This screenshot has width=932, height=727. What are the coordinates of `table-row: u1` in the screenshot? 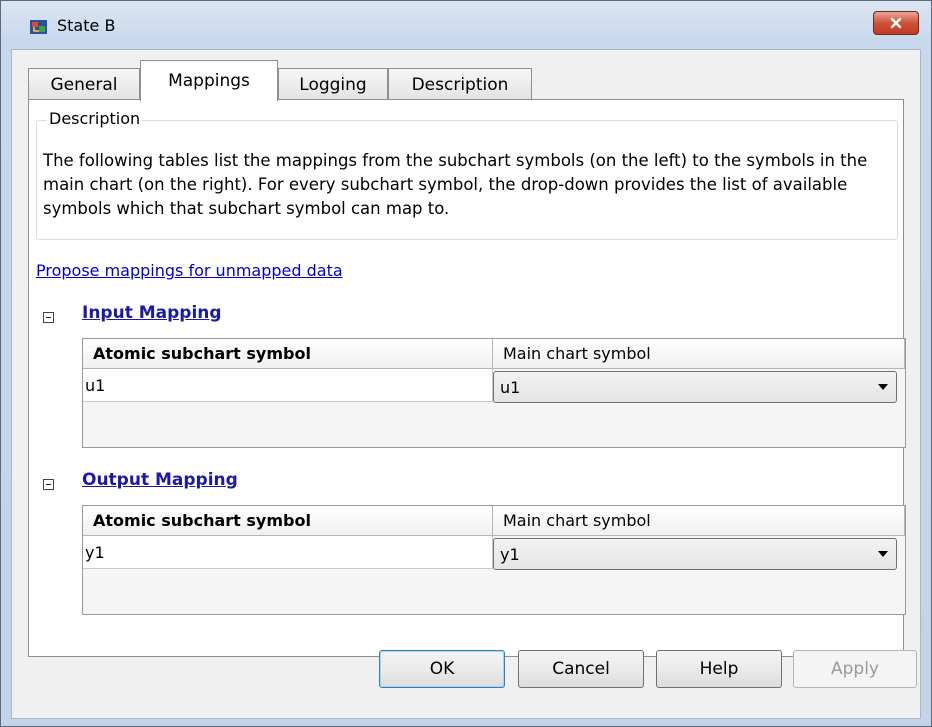 It's located at (288, 385).